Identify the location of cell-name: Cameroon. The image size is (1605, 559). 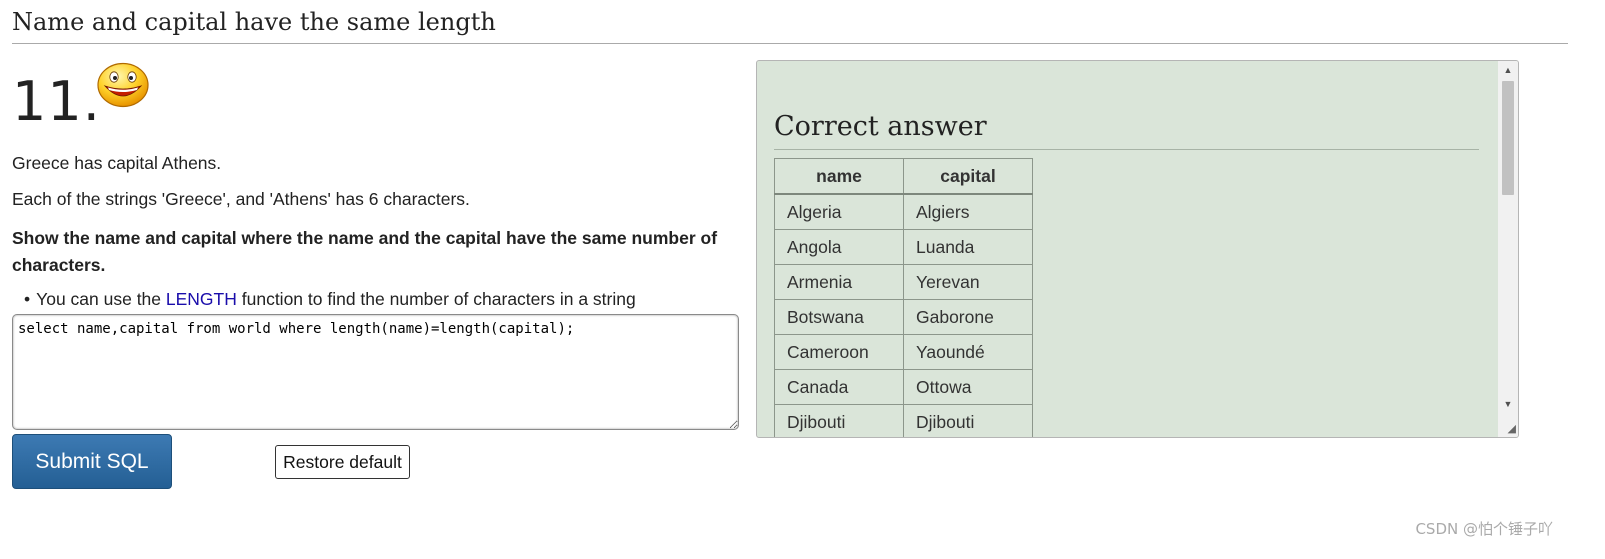
(839, 352).